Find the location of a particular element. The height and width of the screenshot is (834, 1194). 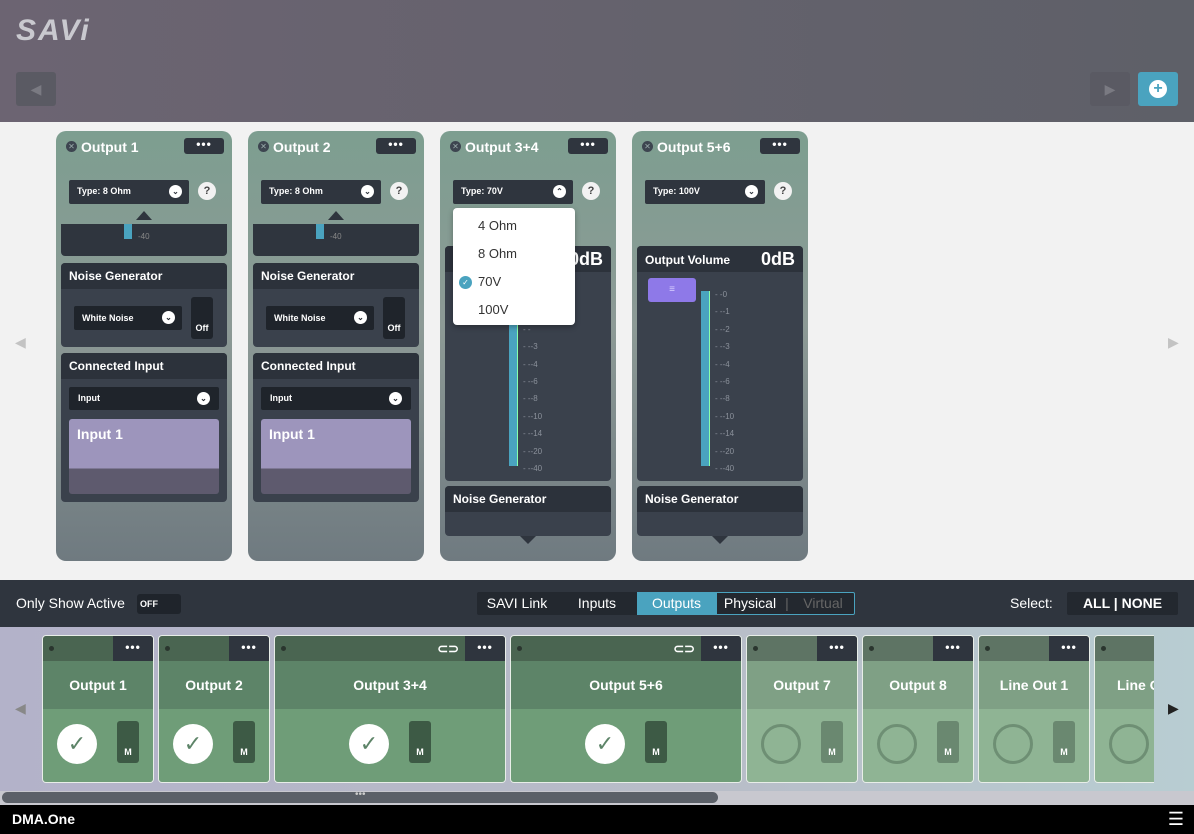

hamburger-menu-icon: ☰ is located at coordinates (1176, 819).